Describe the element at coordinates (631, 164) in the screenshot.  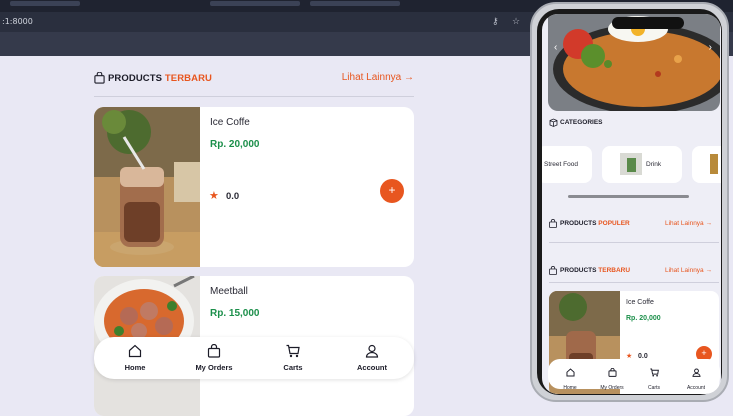
I see `drink-image` at that location.